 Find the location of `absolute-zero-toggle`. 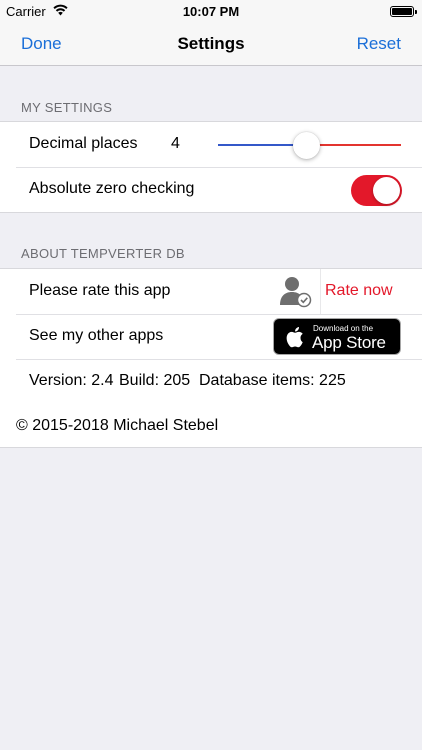

absolute-zero-toggle is located at coordinates (376, 190).